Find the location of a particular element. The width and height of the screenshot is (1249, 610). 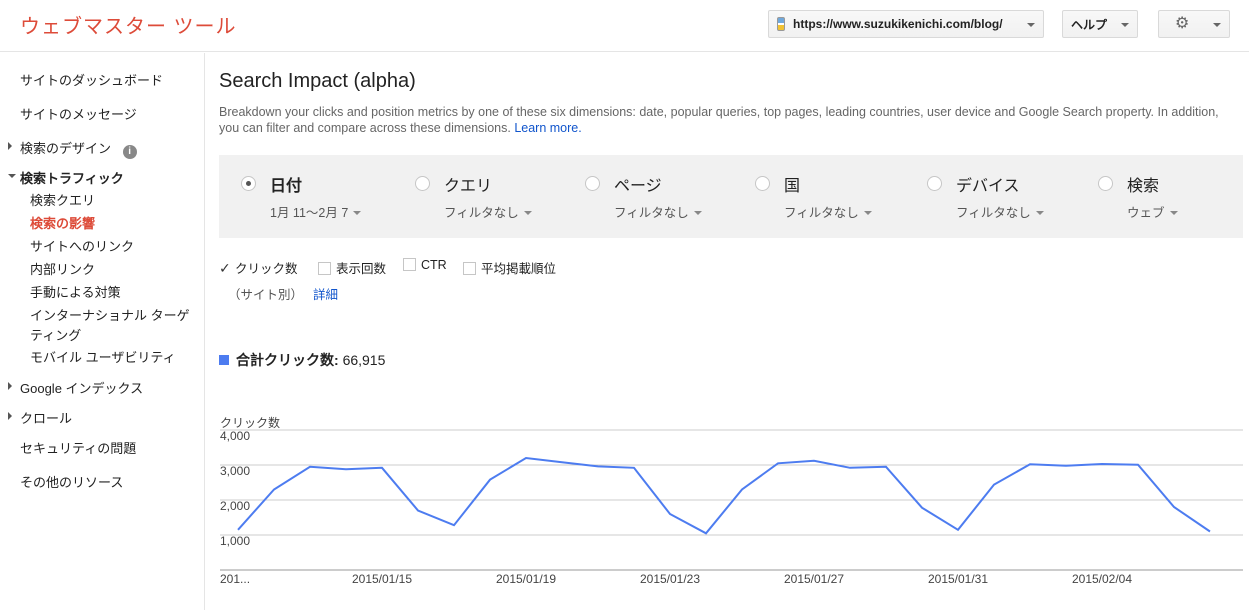

sidebar-item-crawl: クロール is located at coordinates (46, 417).